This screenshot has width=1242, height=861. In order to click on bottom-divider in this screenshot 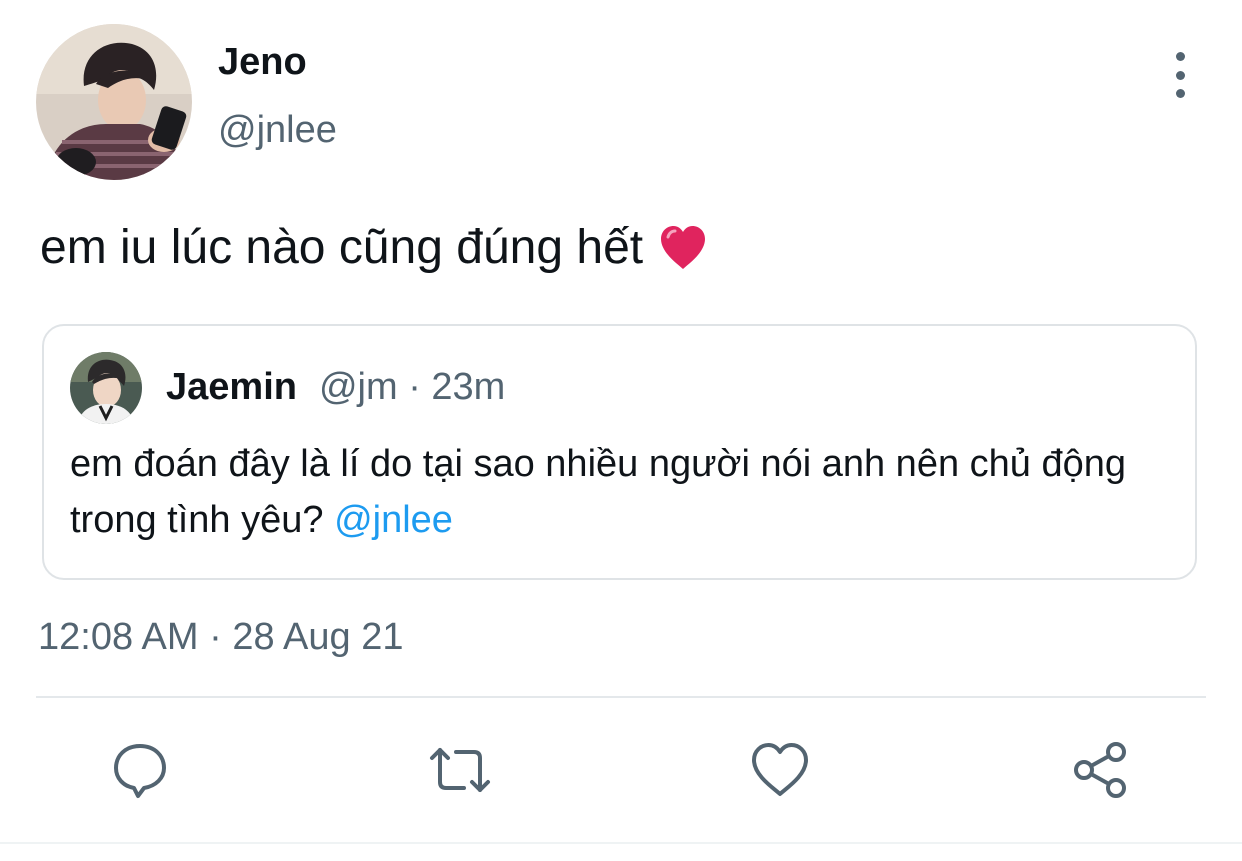, I will do `click(621, 843)`.